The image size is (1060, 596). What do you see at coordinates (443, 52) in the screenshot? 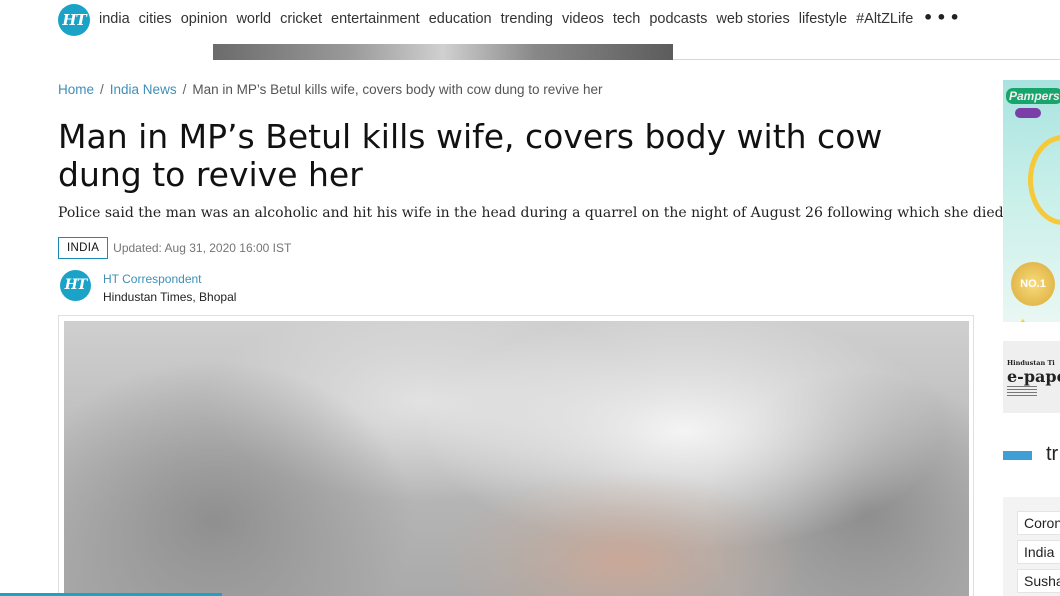
I see `banner-ad-strip` at bounding box center [443, 52].